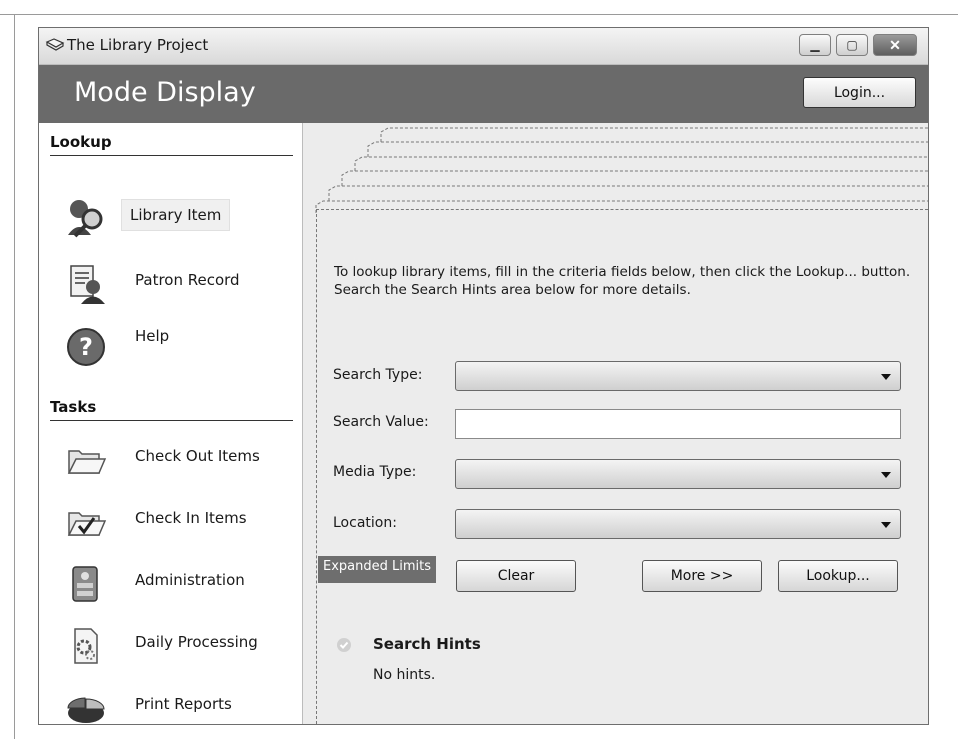 This screenshot has height=739, width=958. Describe the element at coordinates (191, 518) in the screenshot. I see `sidebar-item-label: Check In Items` at that location.